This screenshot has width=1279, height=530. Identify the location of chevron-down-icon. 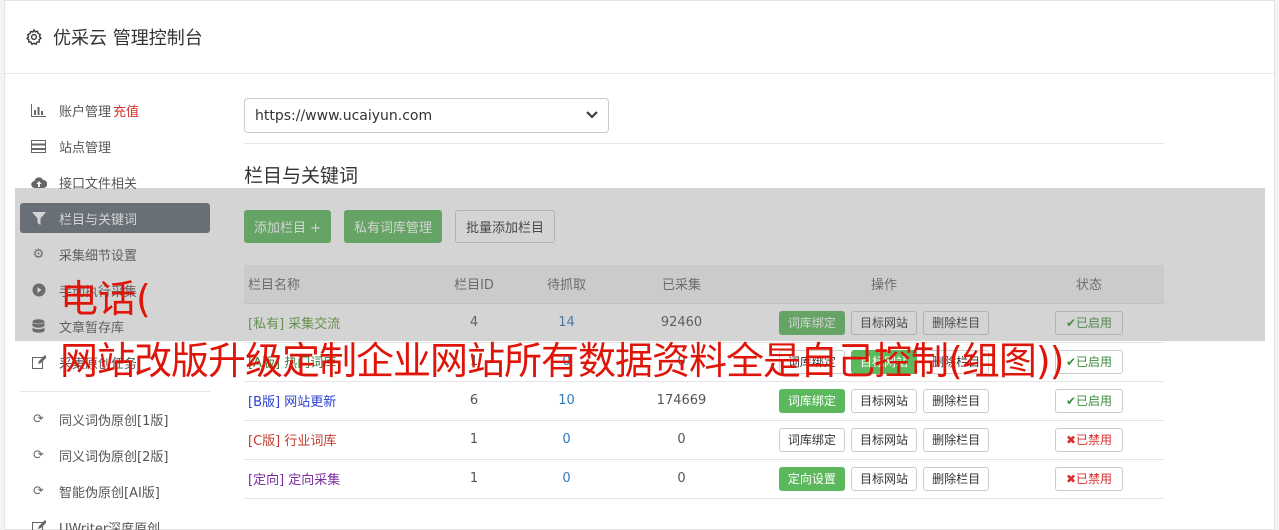
(592, 115).